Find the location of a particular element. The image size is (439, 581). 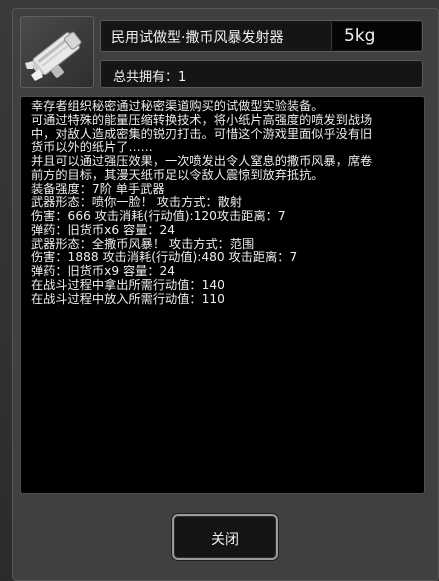

weight-box: 5kg is located at coordinates (376, 36).